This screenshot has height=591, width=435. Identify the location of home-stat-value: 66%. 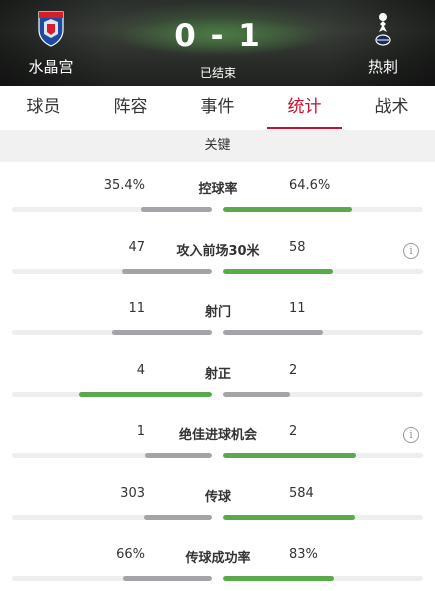
(130, 554).